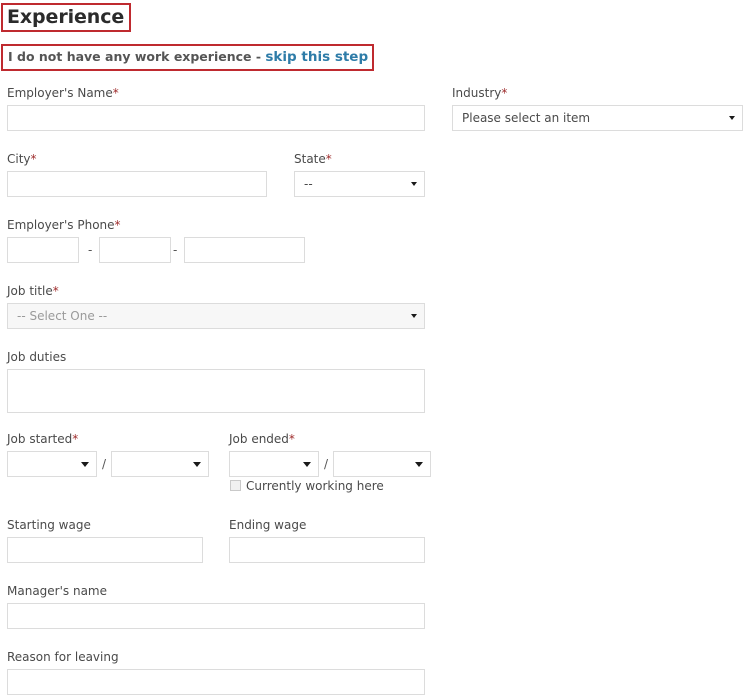  I want to click on reason-for-leaving-label: Reason for leaving, so click(63, 657).